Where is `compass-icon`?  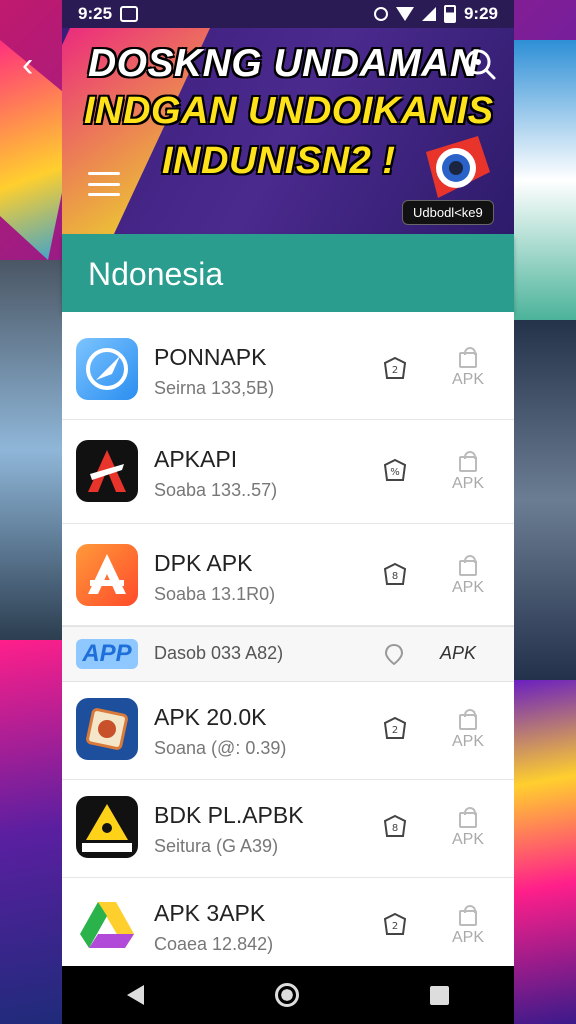 compass-icon is located at coordinates (107, 369).